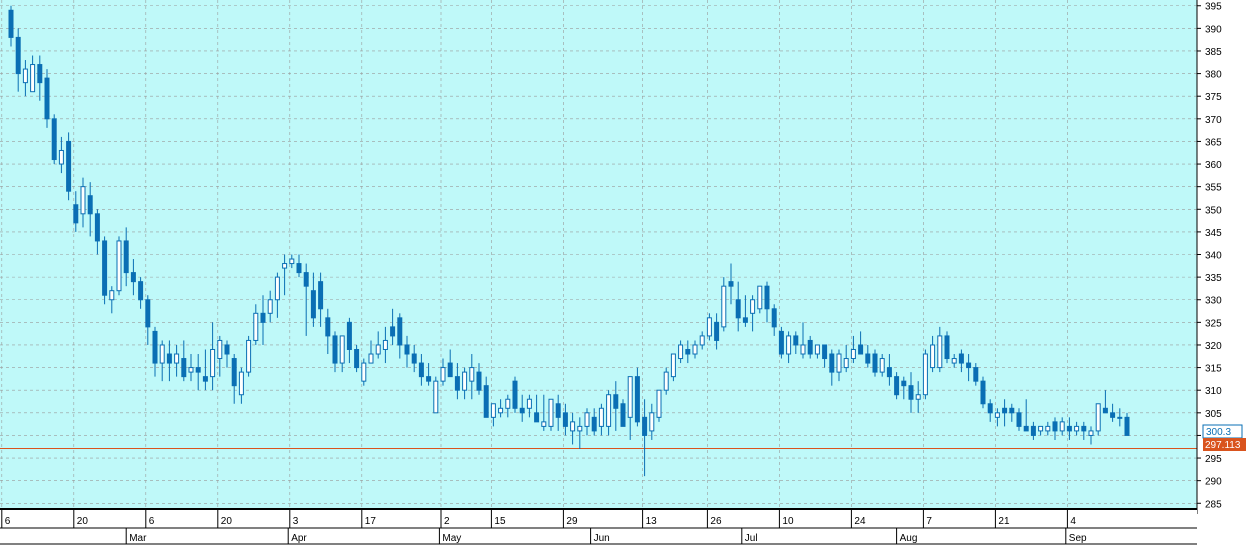 This screenshot has width=1246, height=545. What do you see at coordinates (227, 521) in the screenshot?
I see `x-day-label: 20` at bounding box center [227, 521].